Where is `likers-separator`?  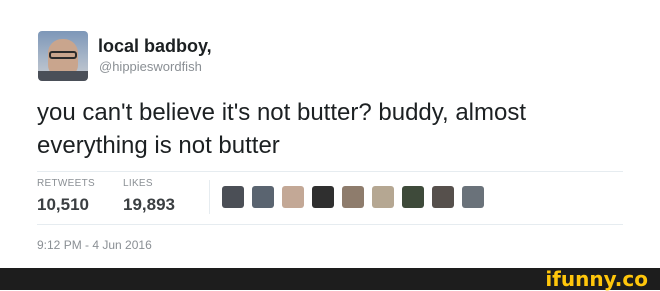
likers-separator is located at coordinates (209, 197).